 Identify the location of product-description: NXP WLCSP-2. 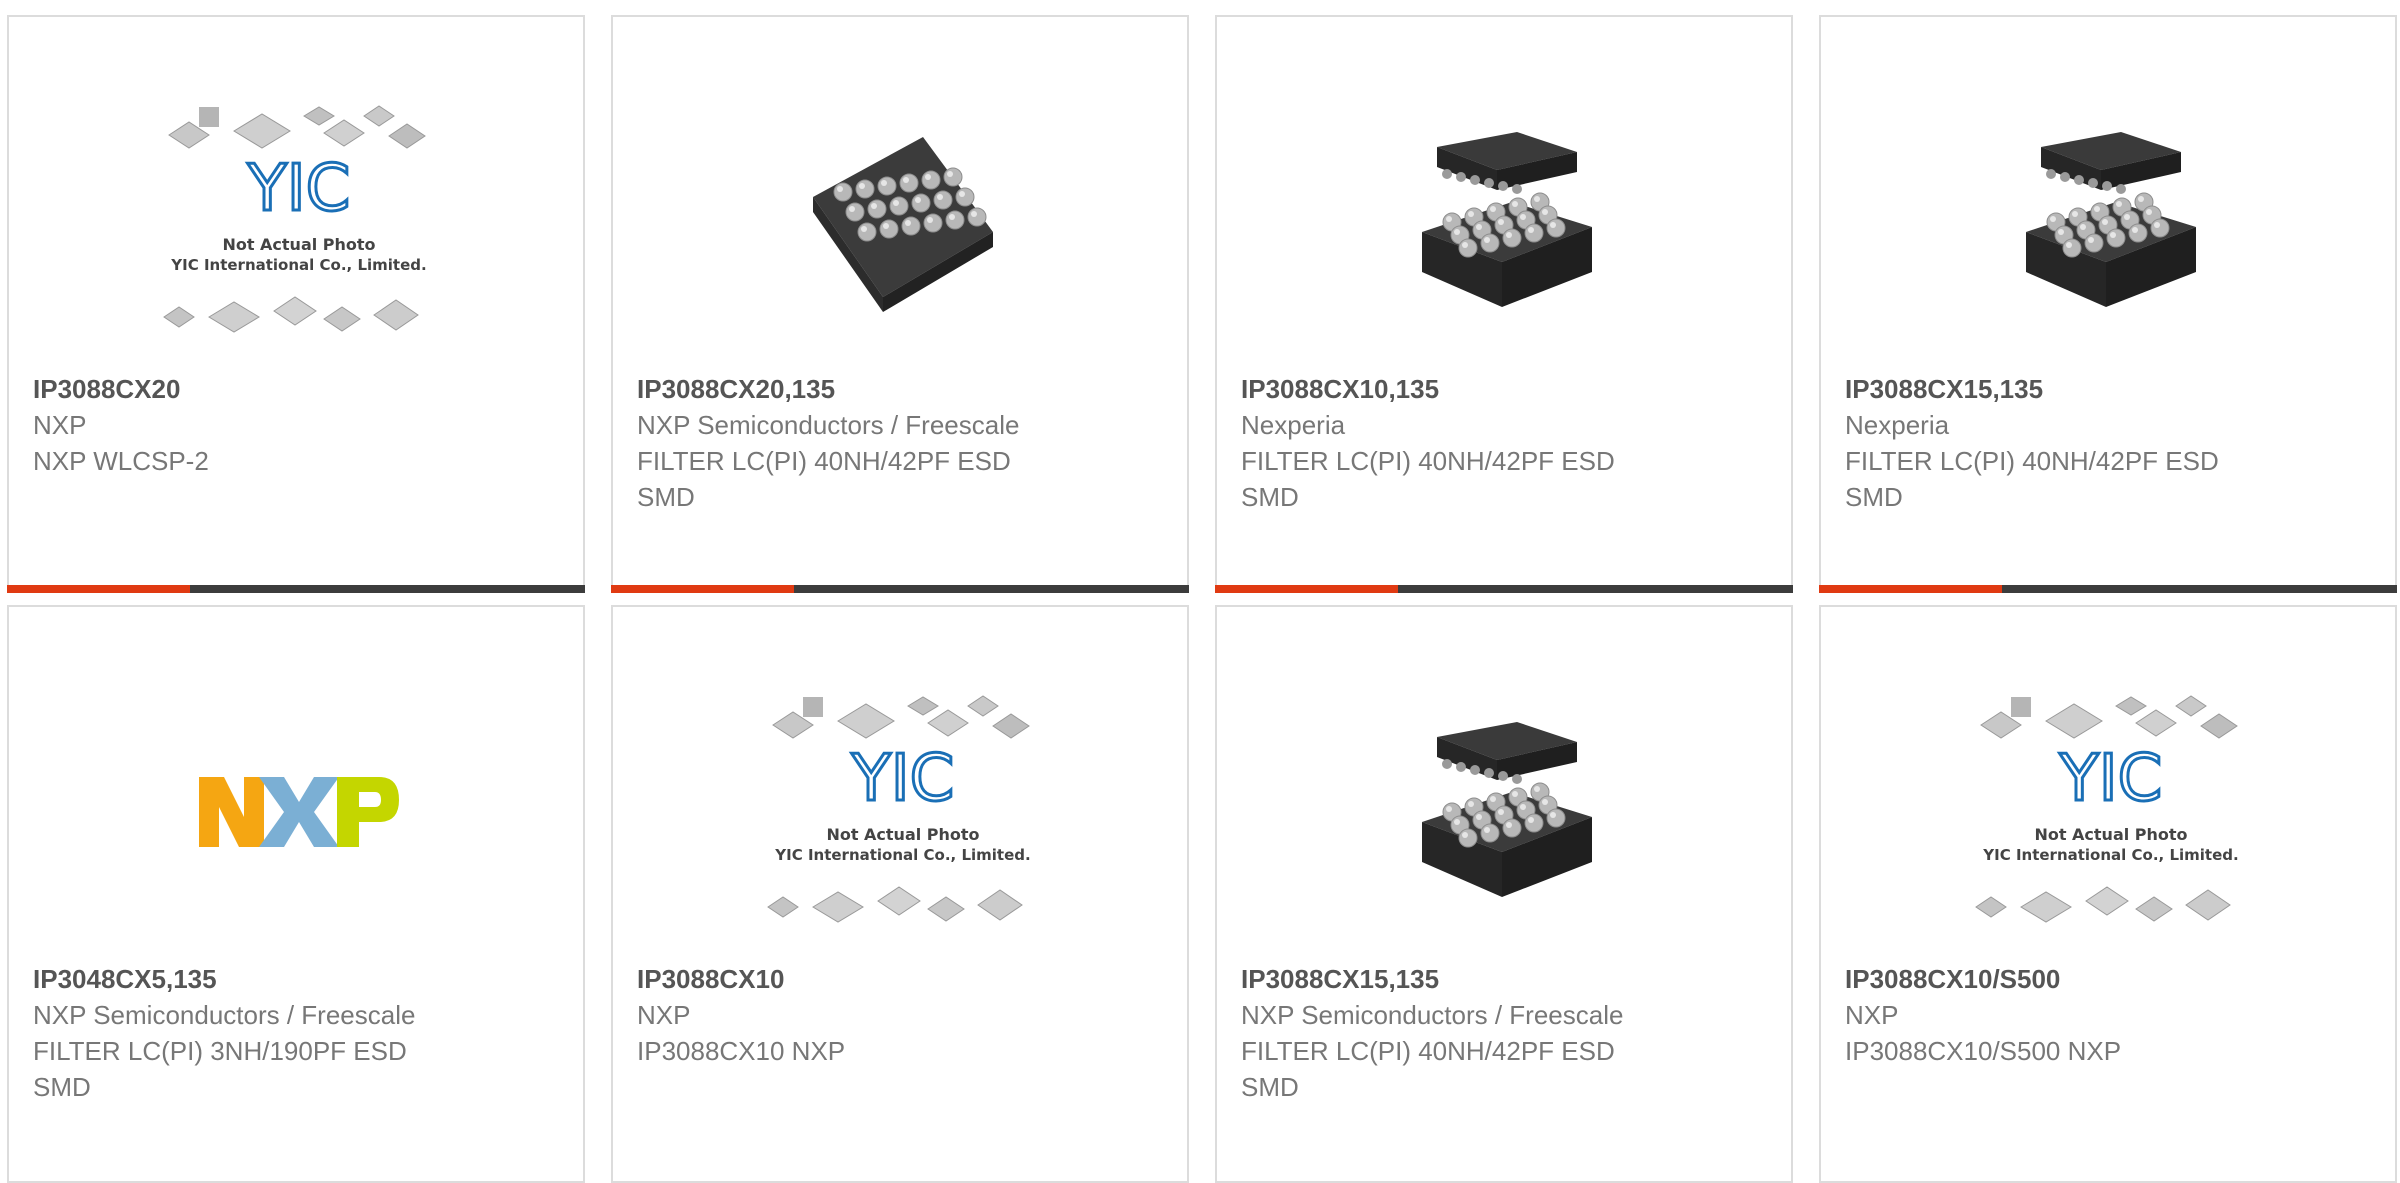
(121, 461).